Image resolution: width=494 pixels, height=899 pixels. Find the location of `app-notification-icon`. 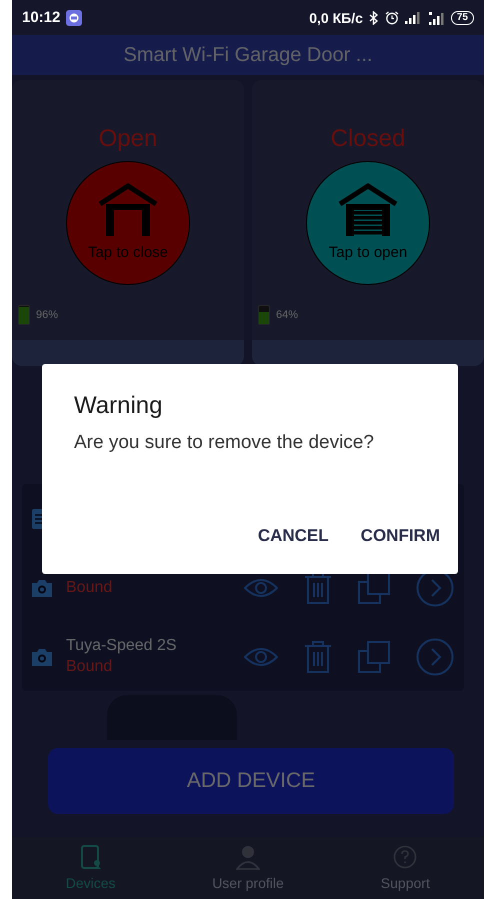

app-notification-icon is located at coordinates (74, 18).